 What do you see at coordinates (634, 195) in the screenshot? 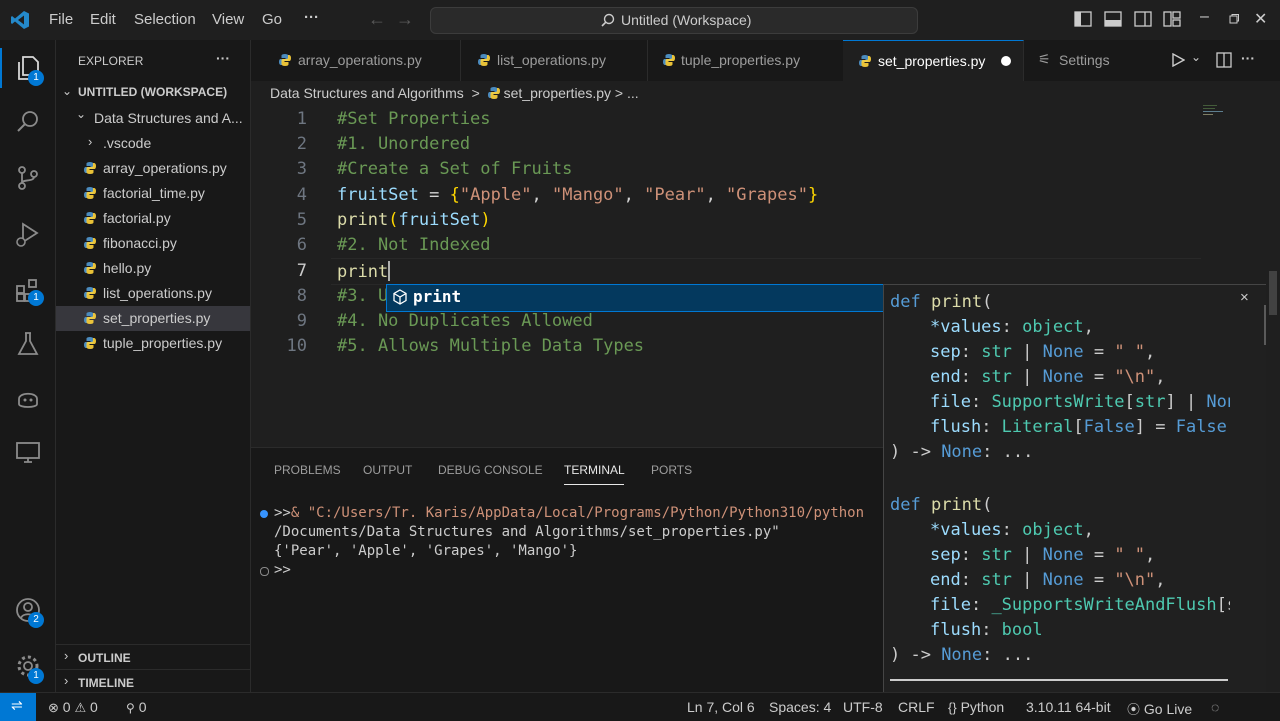
I see `token-comma: ,` at bounding box center [634, 195].